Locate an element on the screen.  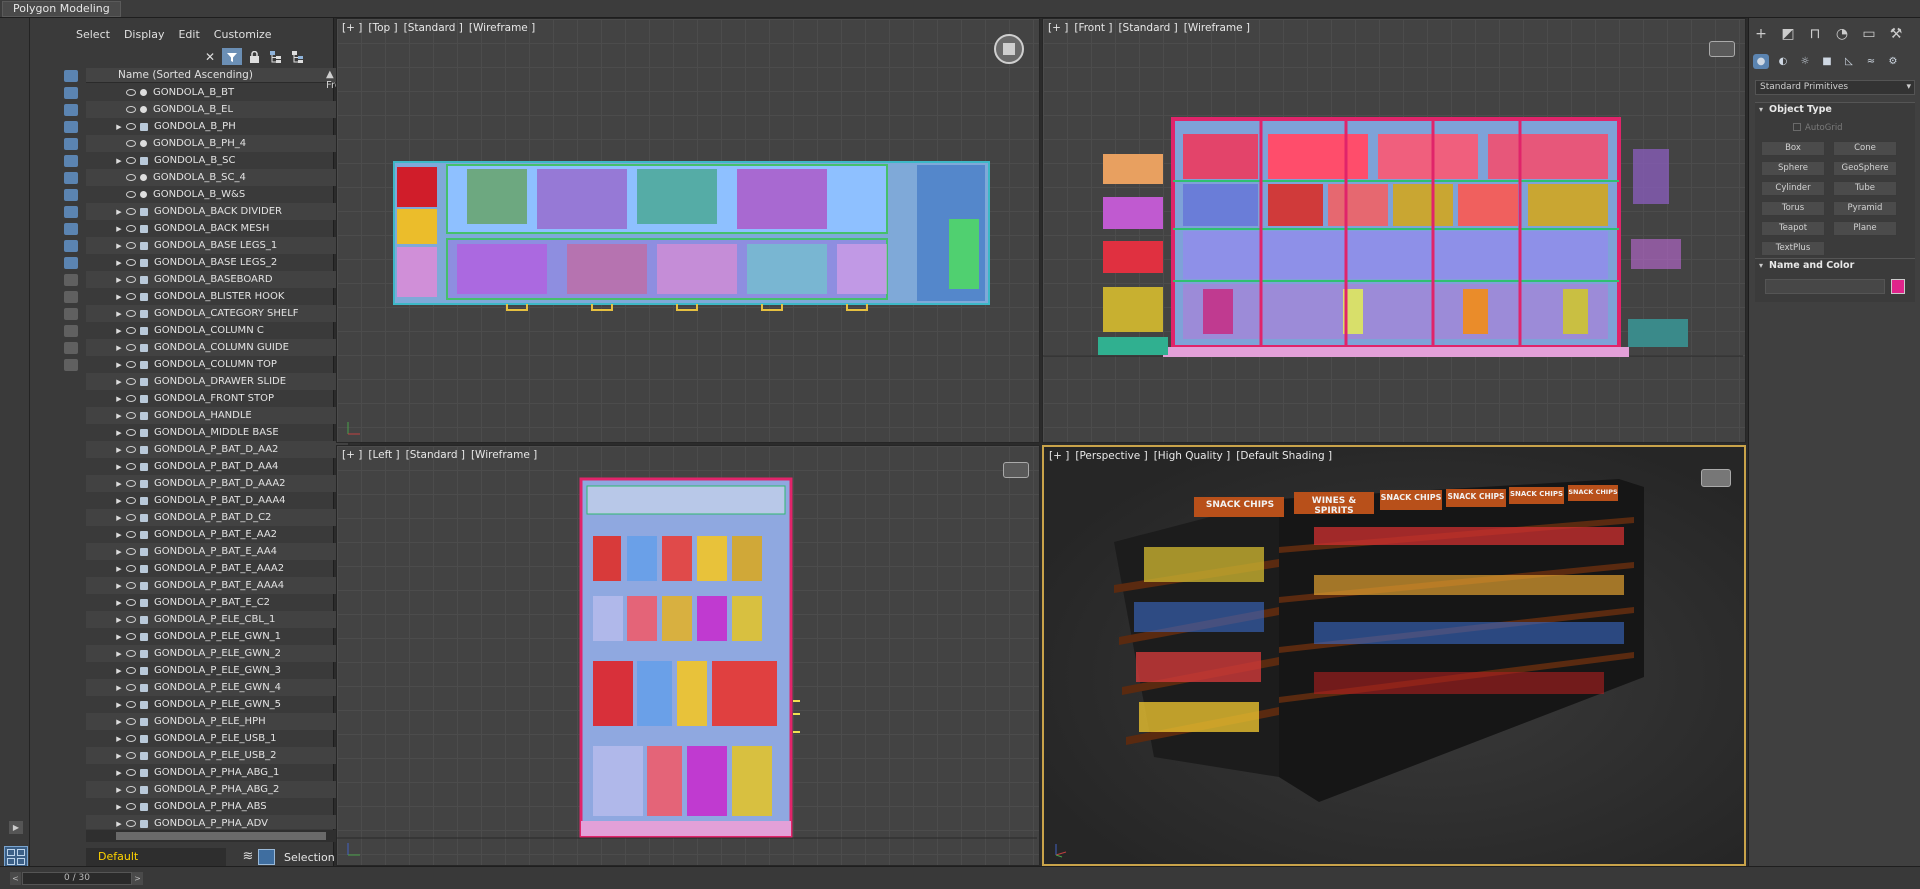
geosphere-button: GeoSphere is located at coordinates (1865, 168).